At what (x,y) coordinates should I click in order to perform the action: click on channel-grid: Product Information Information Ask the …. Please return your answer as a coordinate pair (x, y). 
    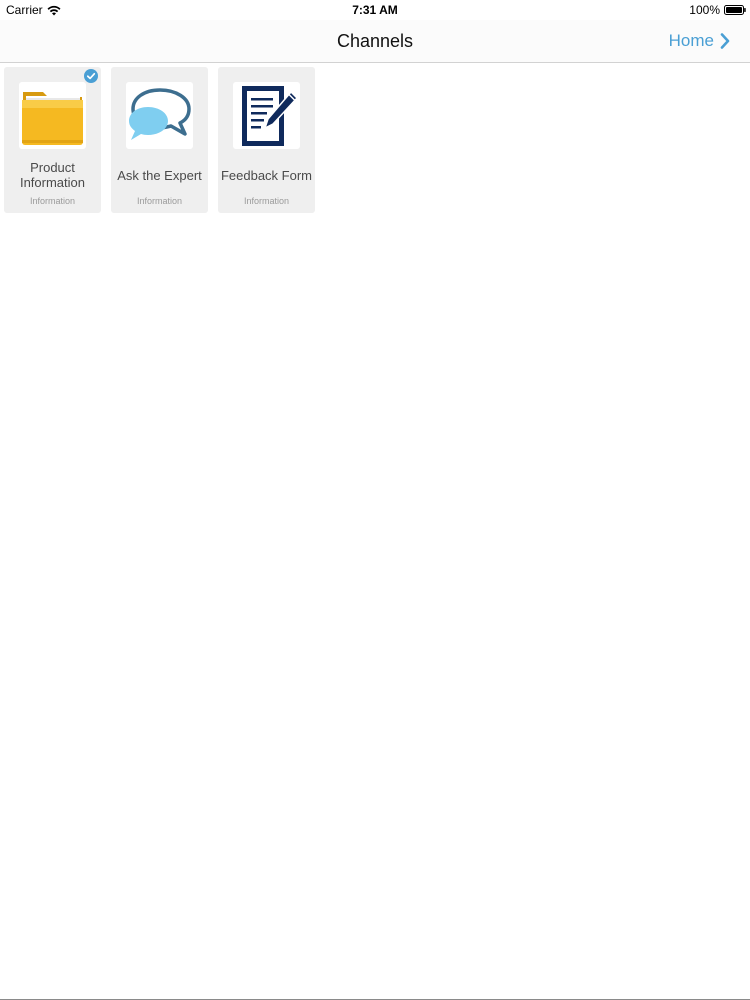
    Looking at the image, I should click on (159, 140).